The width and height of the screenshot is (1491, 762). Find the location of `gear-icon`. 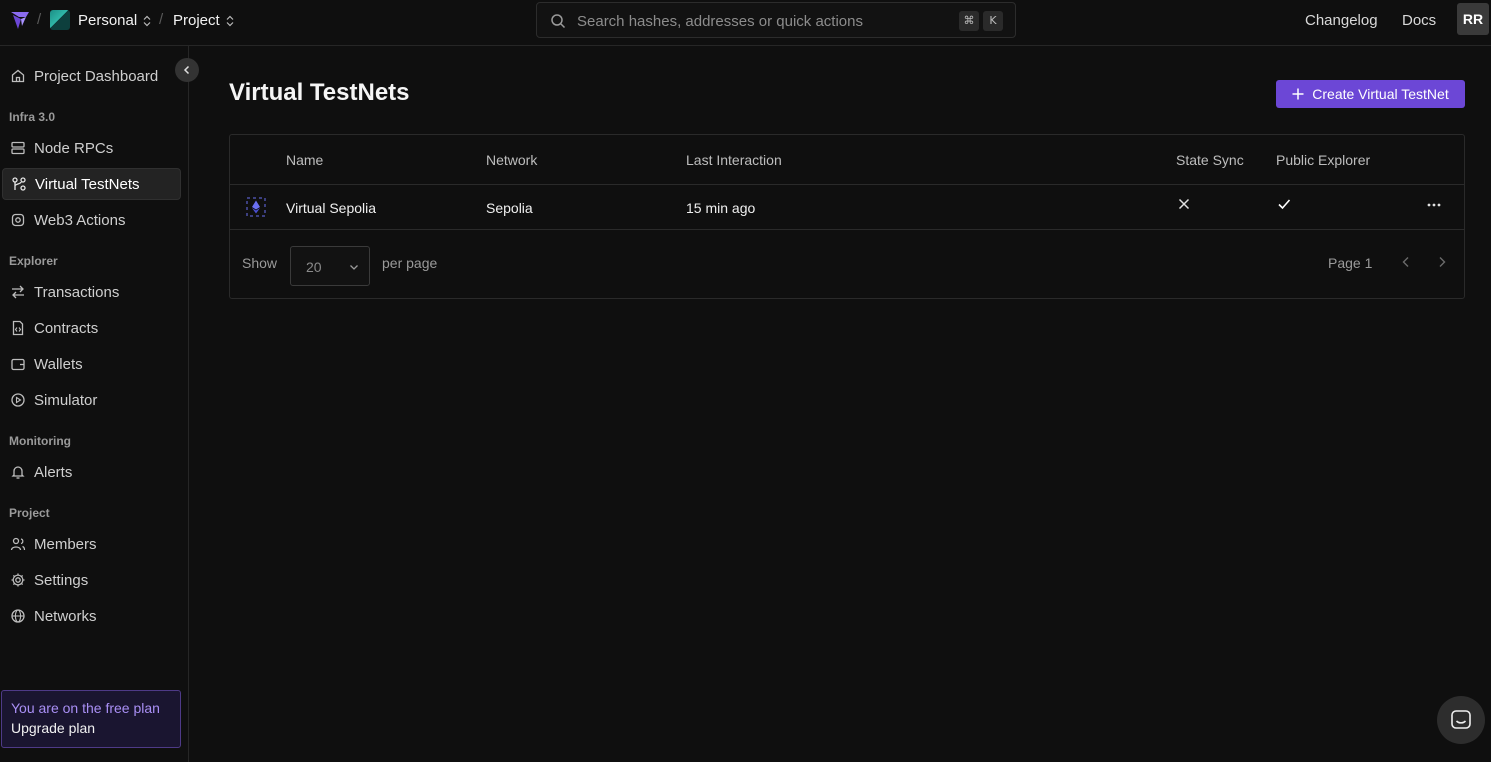

gear-icon is located at coordinates (18, 580).